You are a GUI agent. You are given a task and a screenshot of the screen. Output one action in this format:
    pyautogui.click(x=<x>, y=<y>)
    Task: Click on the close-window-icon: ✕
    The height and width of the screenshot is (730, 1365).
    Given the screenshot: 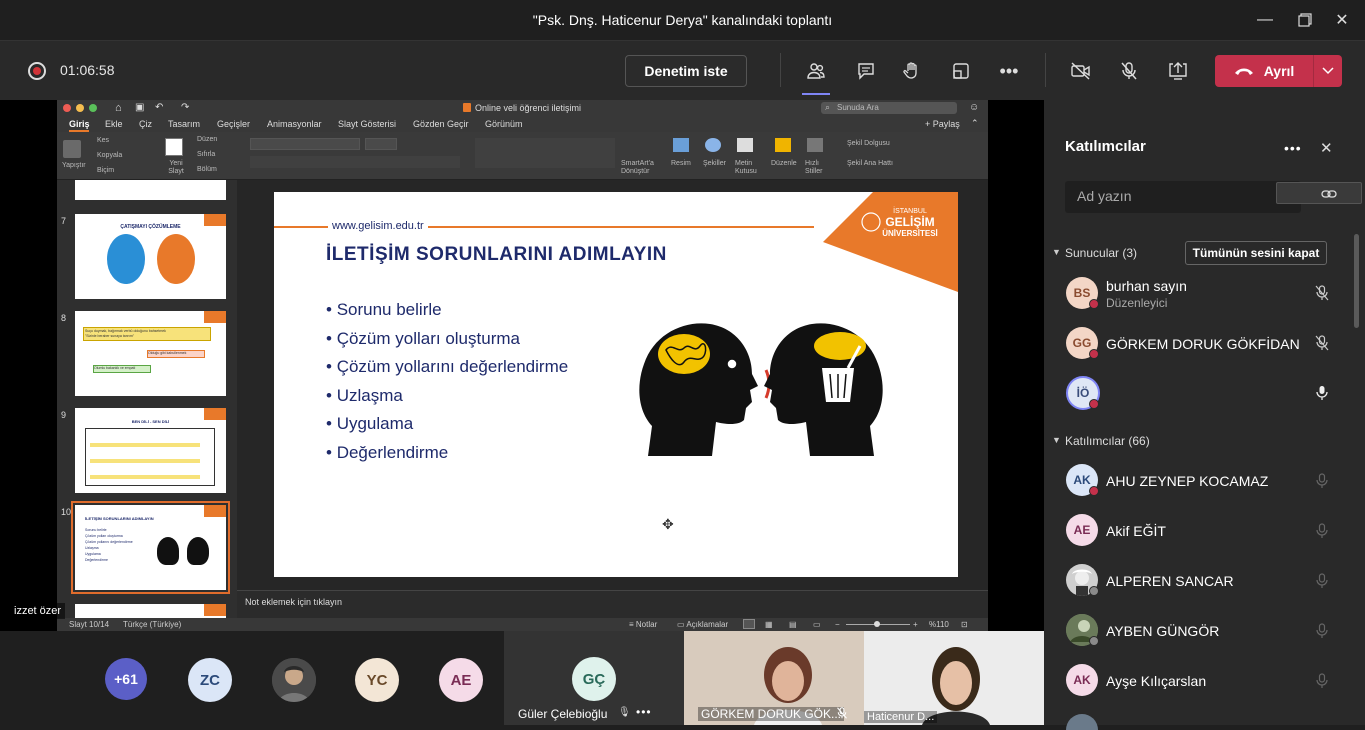 What is the action you would take?
    pyautogui.click(x=1342, y=20)
    